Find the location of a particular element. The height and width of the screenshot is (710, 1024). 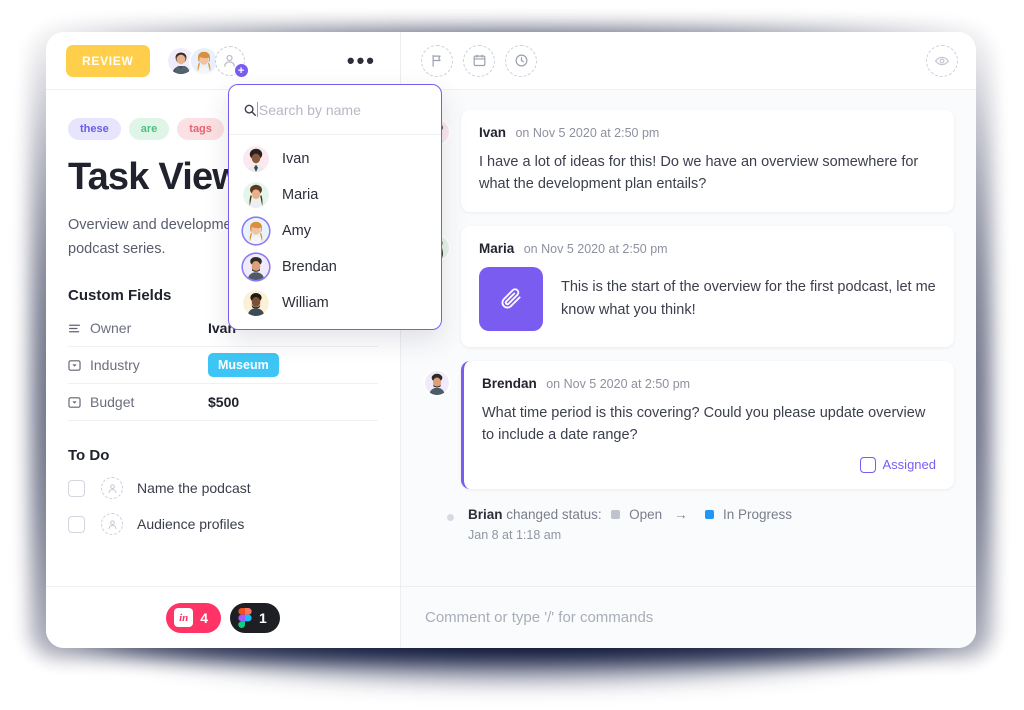

assignee-option-william: William is located at coordinates (335, 303).